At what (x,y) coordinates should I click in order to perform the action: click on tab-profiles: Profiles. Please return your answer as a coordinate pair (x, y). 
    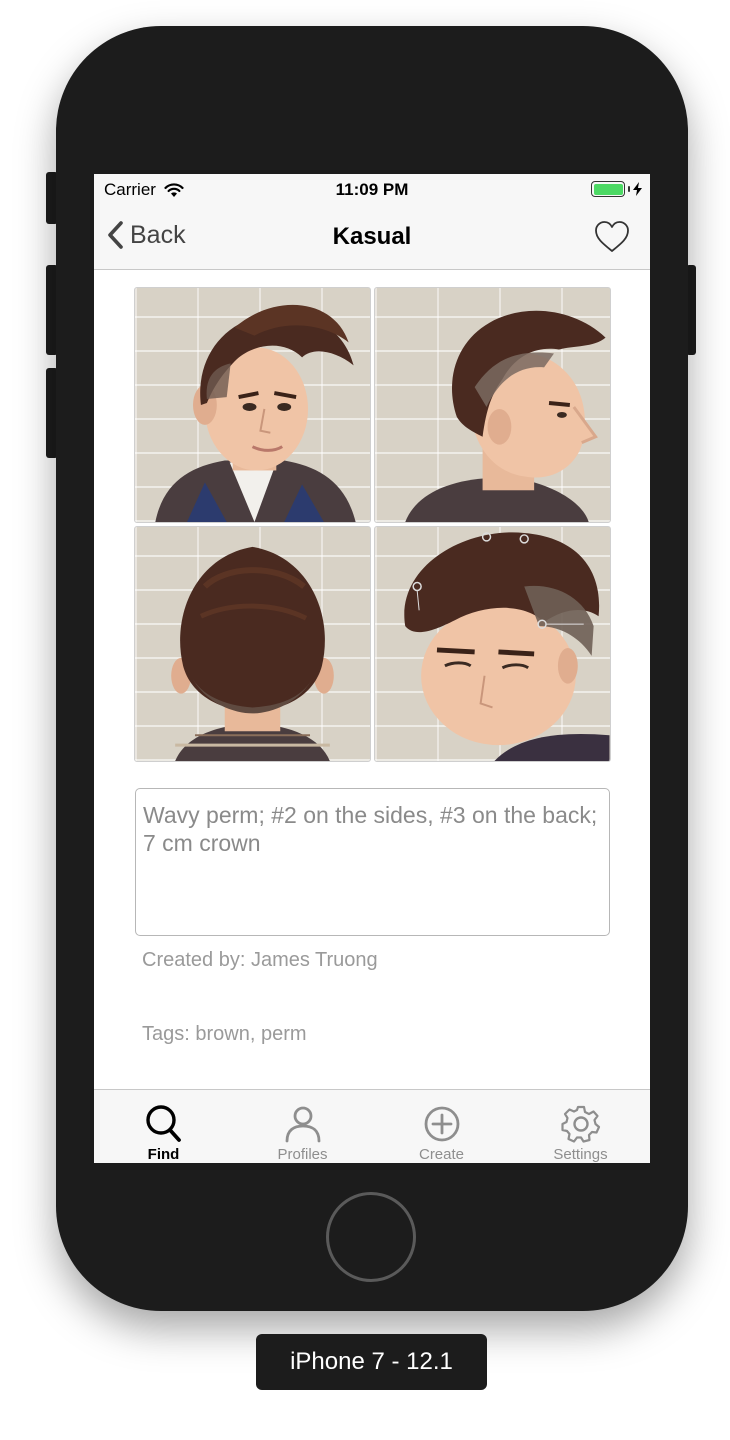
    Looking at the image, I should click on (302, 1126).